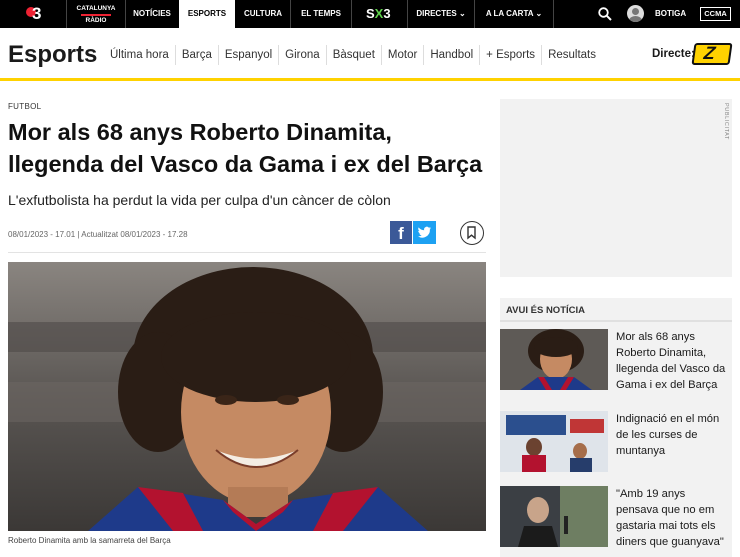 Image resolution: width=740 pixels, height=557 pixels. I want to click on article-divider, so click(247, 252).